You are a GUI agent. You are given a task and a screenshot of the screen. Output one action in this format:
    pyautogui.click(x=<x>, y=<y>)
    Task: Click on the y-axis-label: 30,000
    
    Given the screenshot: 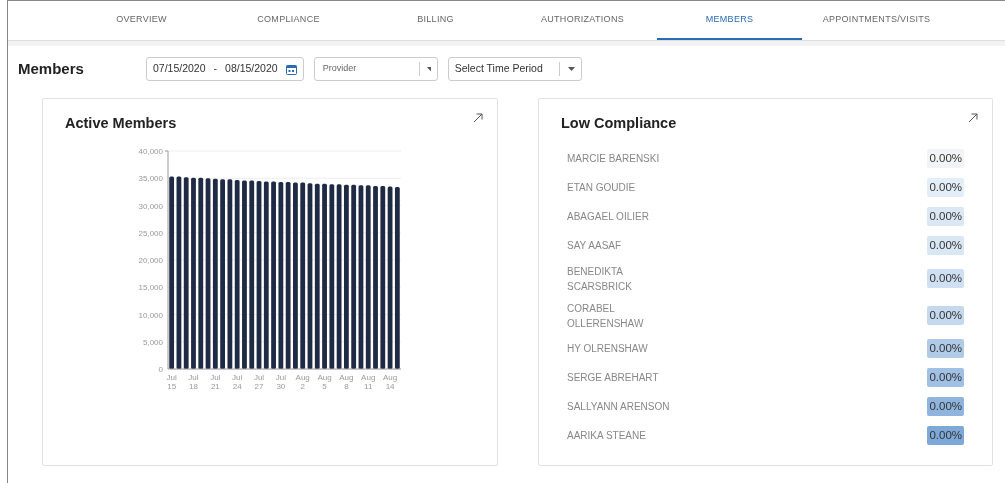 What is the action you would take?
    pyautogui.click(x=150, y=206)
    